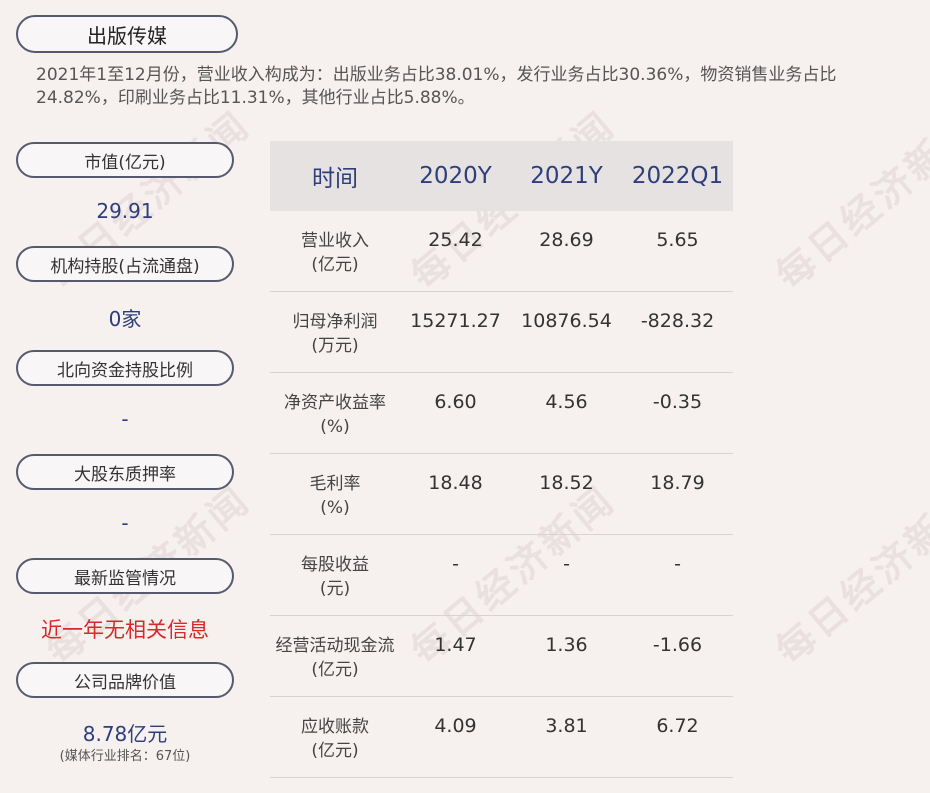 Image resolution: width=930 pixels, height=793 pixels. Describe the element at coordinates (125, 368) in the screenshot. I see `northbound-holding-label: 北向资金持股比例` at that location.